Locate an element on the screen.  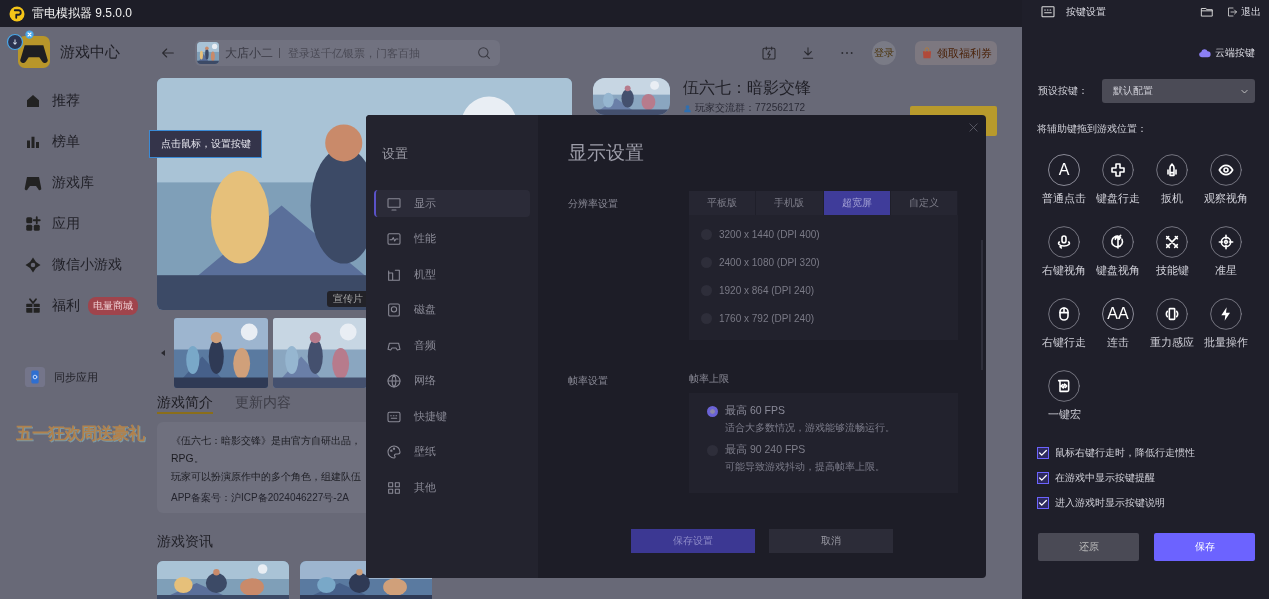
key-tool-button: 技能键 is located at coordinates (1172, 251).